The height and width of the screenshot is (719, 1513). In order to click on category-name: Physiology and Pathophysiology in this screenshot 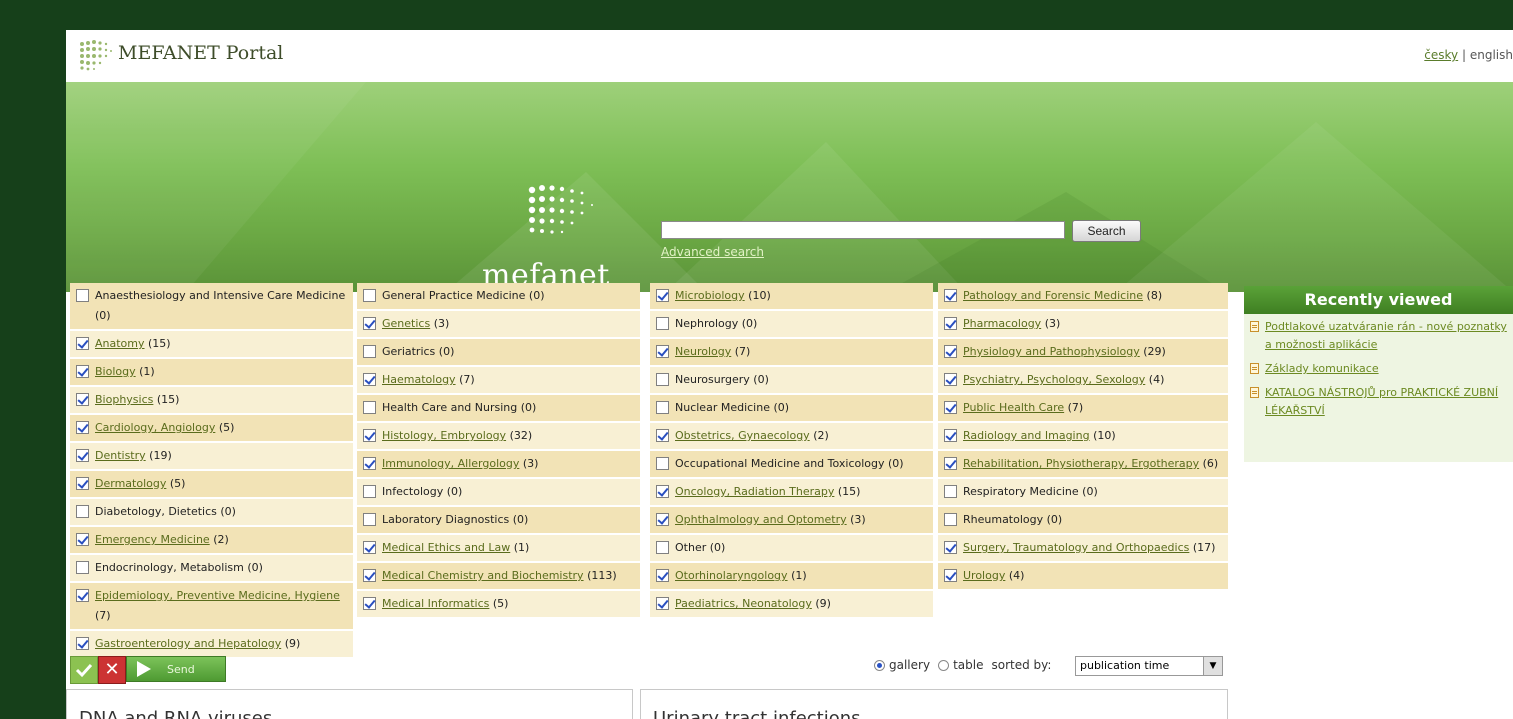, I will do `click(1051, 351)`.